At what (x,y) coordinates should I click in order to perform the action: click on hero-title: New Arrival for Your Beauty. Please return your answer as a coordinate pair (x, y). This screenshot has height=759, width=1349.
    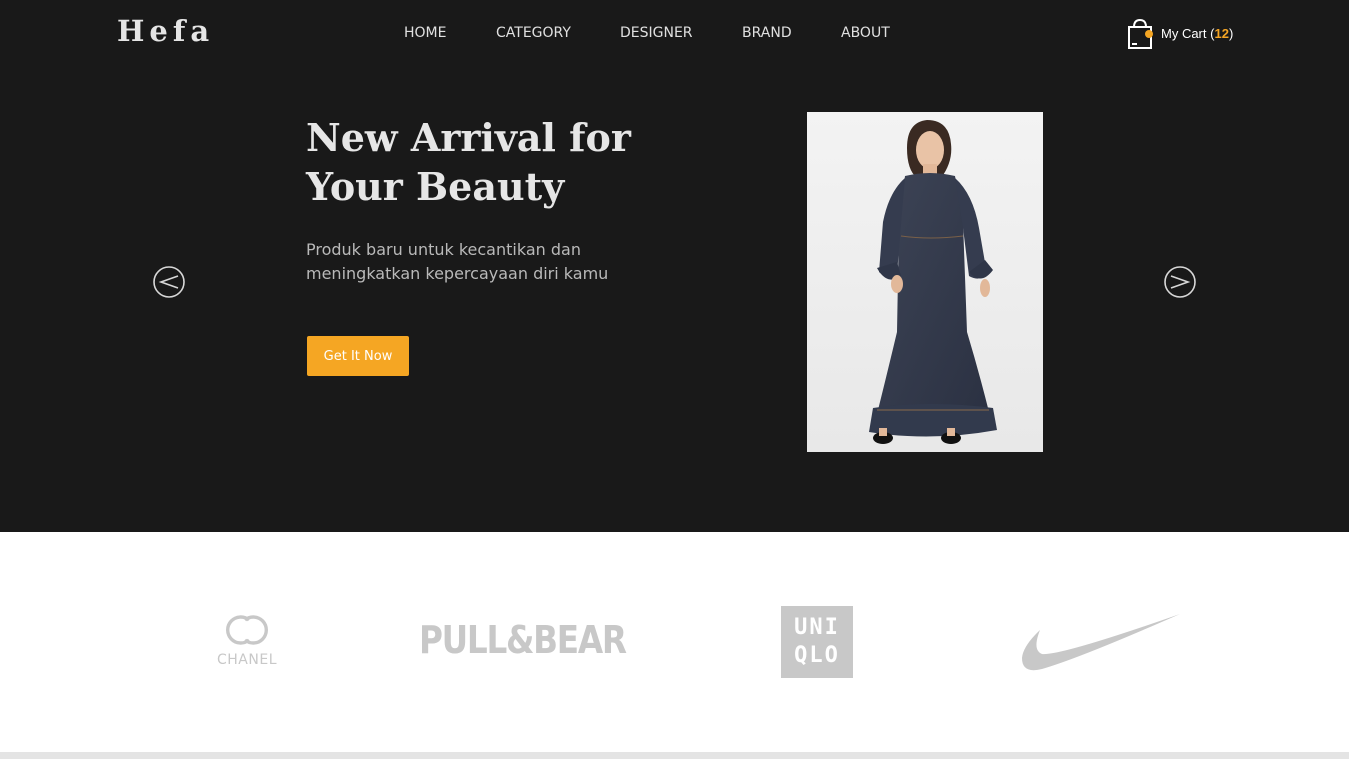
    Looking at the image, I should click on (468, 162).